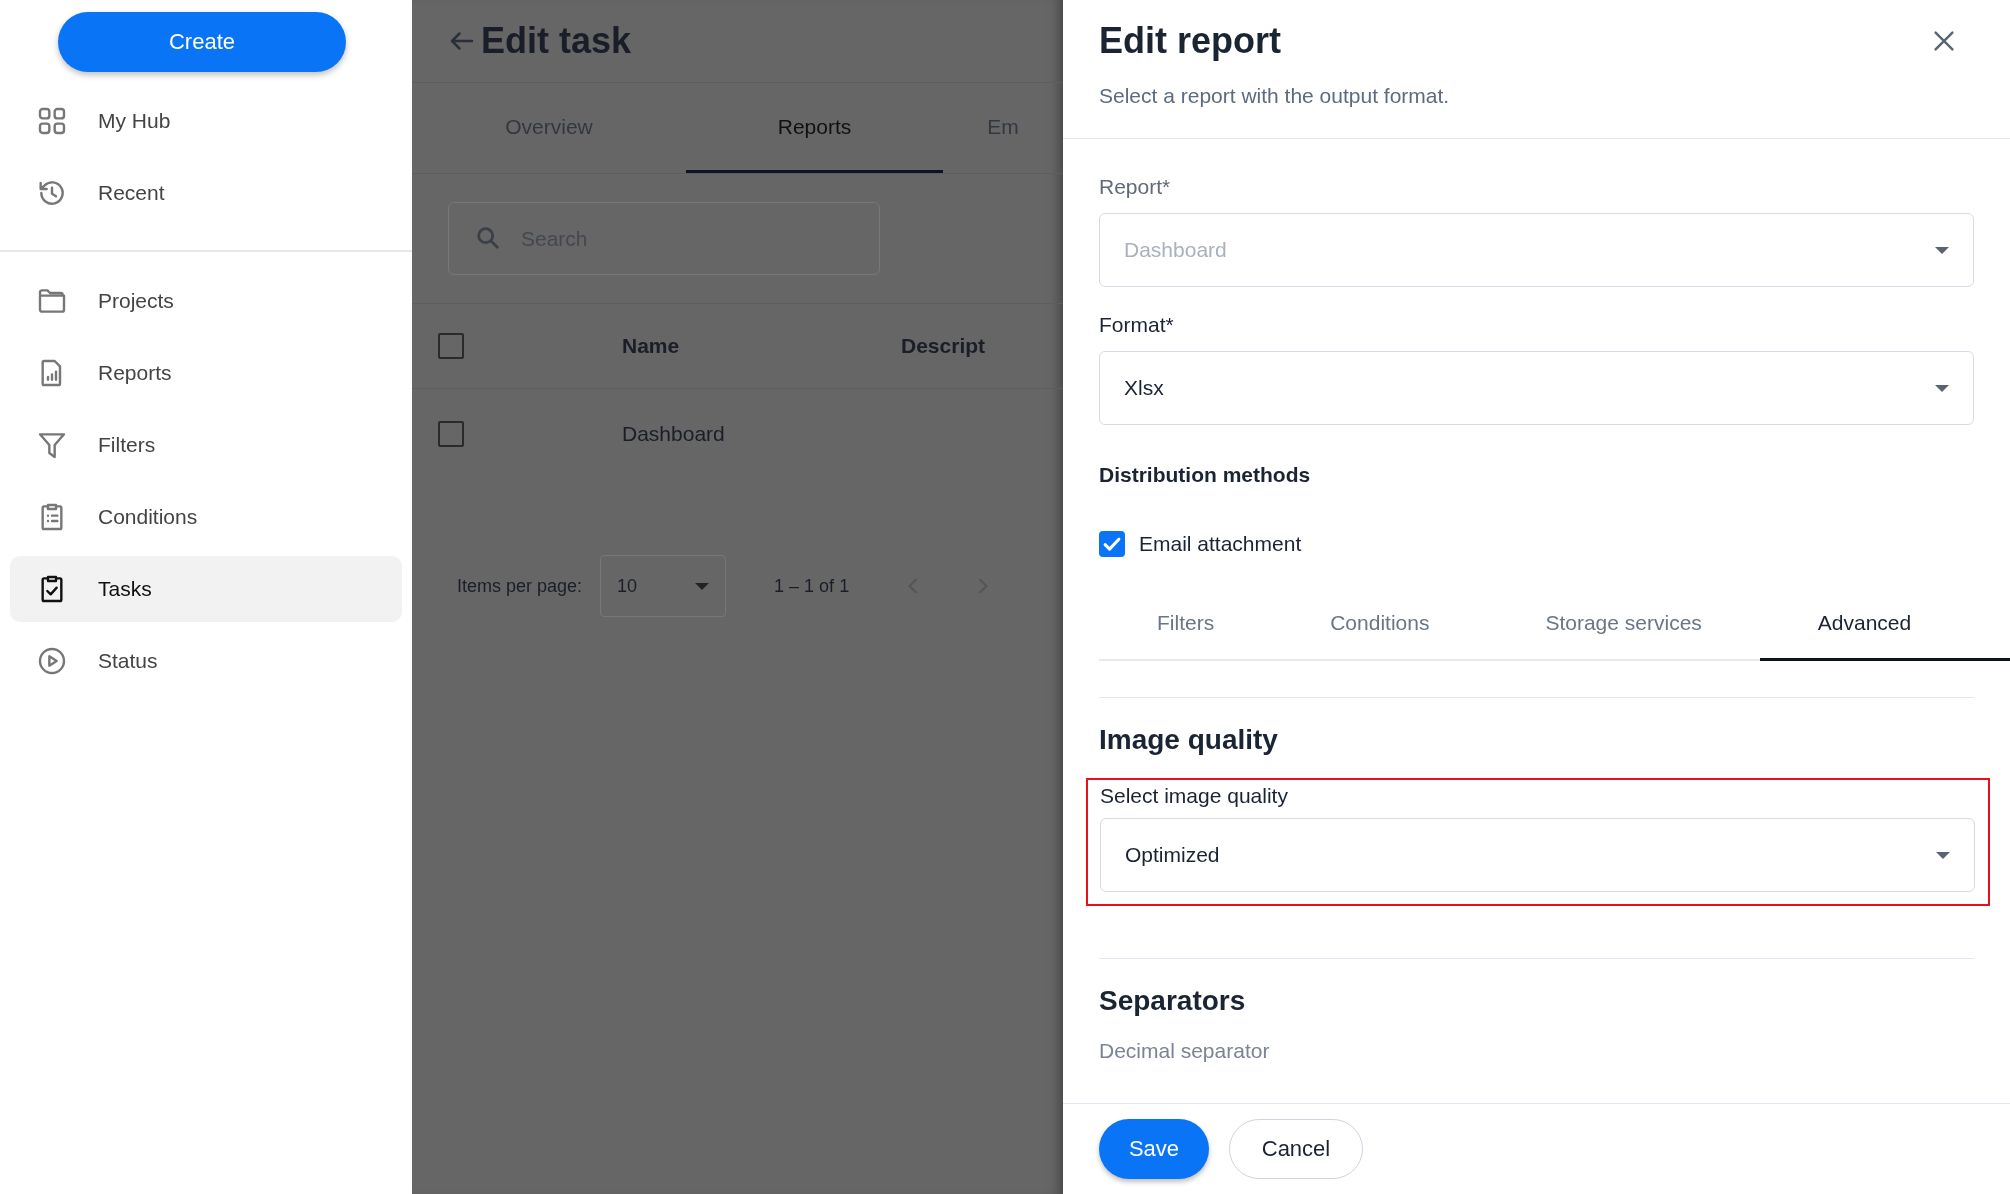 This screenshot has height=1194, width=2010. Describe the element at coordinates (1190, 41) in the screenshot. I see `dialog-title: Edit report` at that location.